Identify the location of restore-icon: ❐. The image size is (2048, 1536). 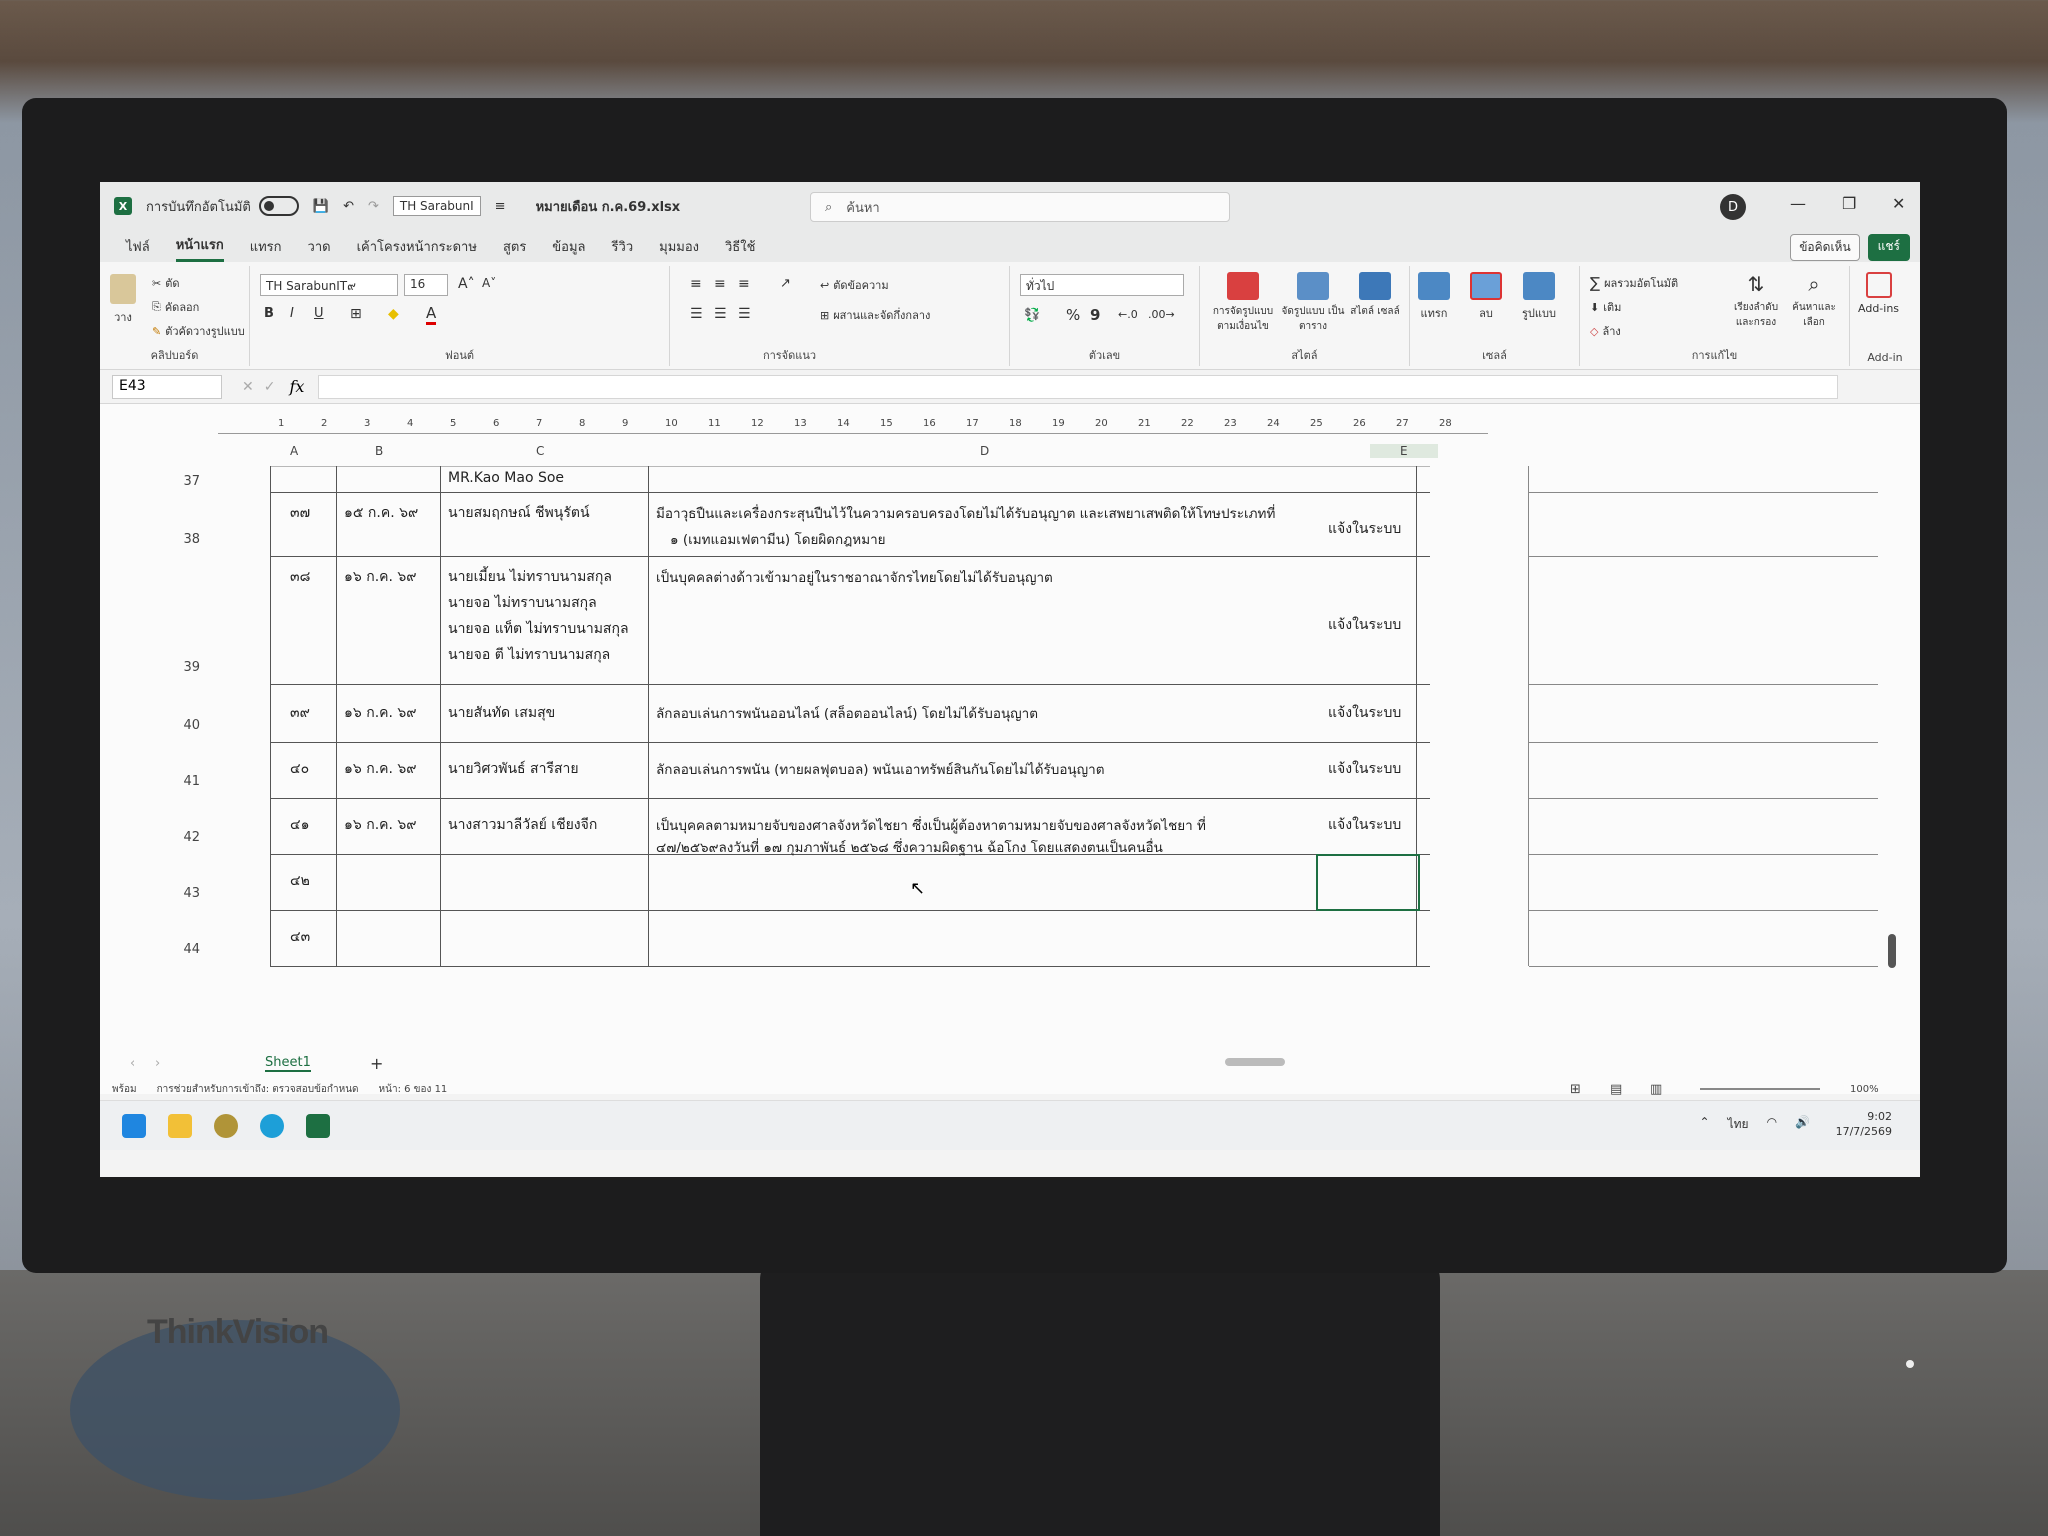
(1849, 203).